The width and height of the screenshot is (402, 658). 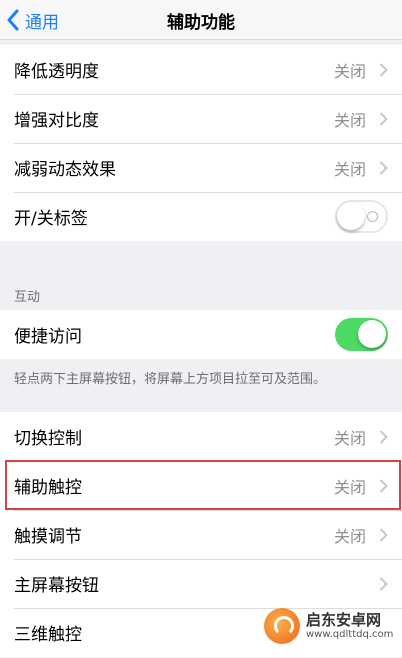 I want to click on reachability-toggle, so click(x=361, y=334).